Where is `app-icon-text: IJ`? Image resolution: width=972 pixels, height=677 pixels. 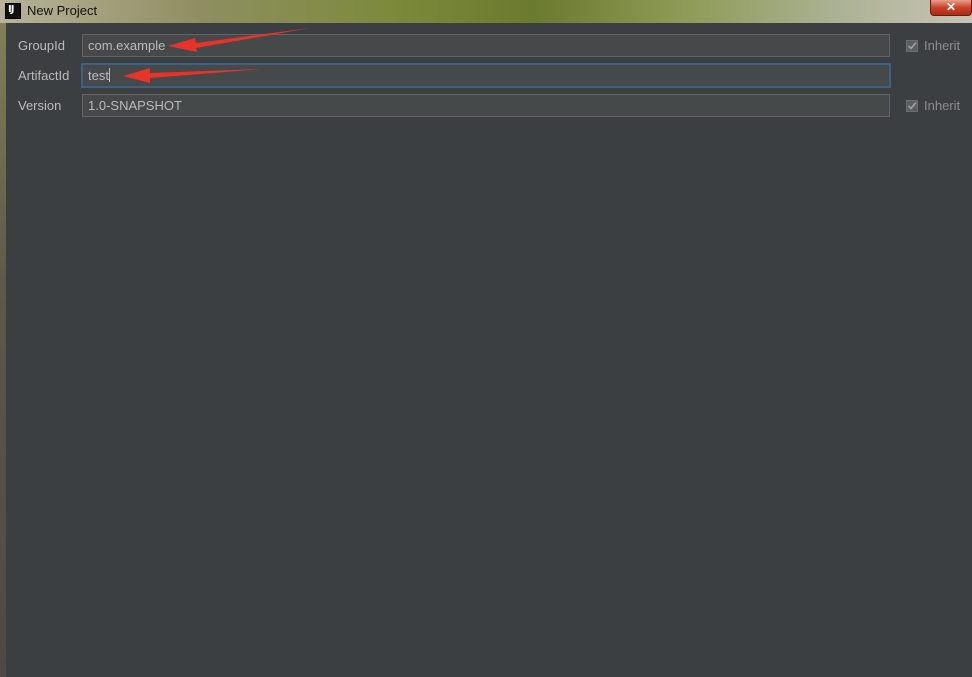
app-icon-text: IJ is located at coordinates (11, 9).